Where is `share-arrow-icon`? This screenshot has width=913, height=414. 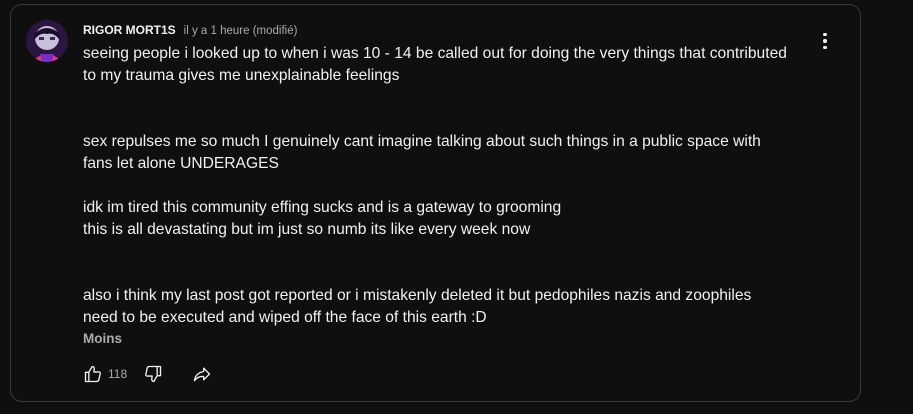 share-arrow-icon is located at coordinates (202, 374).